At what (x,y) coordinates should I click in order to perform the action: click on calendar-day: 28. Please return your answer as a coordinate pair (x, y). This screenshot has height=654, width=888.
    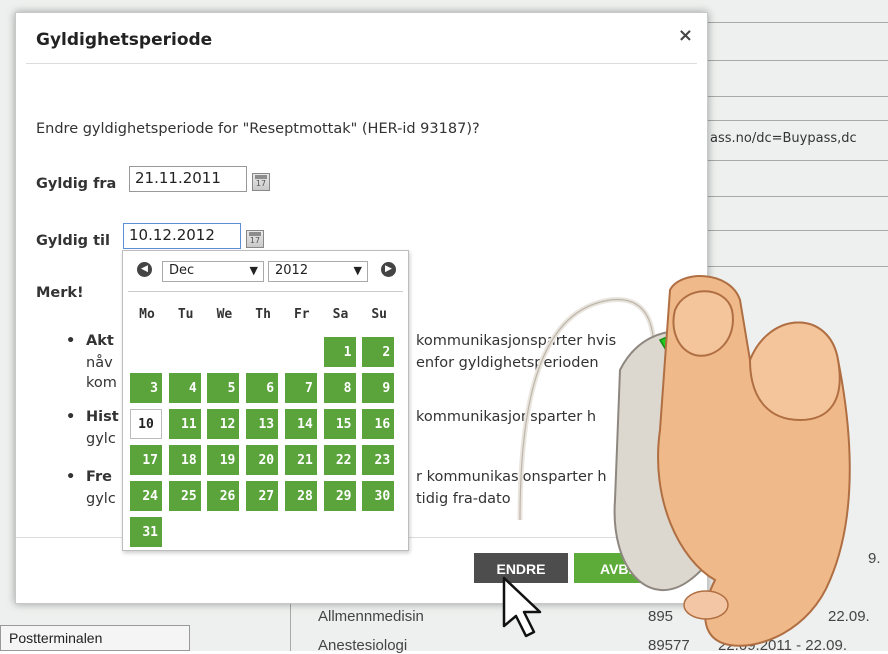
    Looking at the image, I should click on (300, 496).